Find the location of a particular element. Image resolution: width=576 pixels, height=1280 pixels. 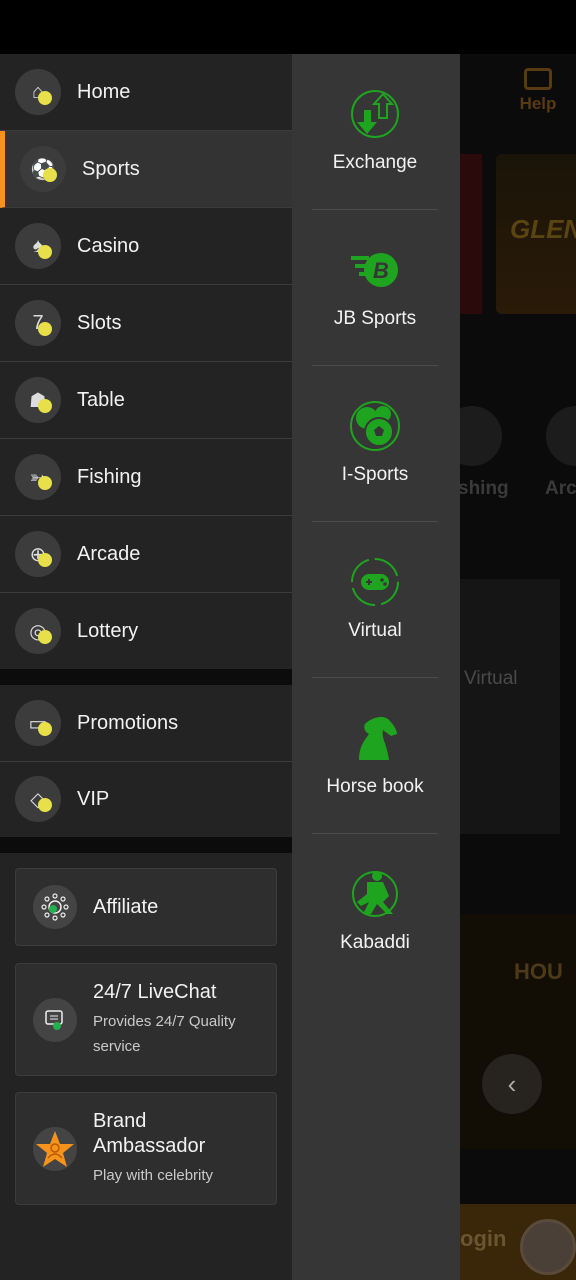

menu-item-arcade: ⊕ Arcade is located at coordinates (146, 554).